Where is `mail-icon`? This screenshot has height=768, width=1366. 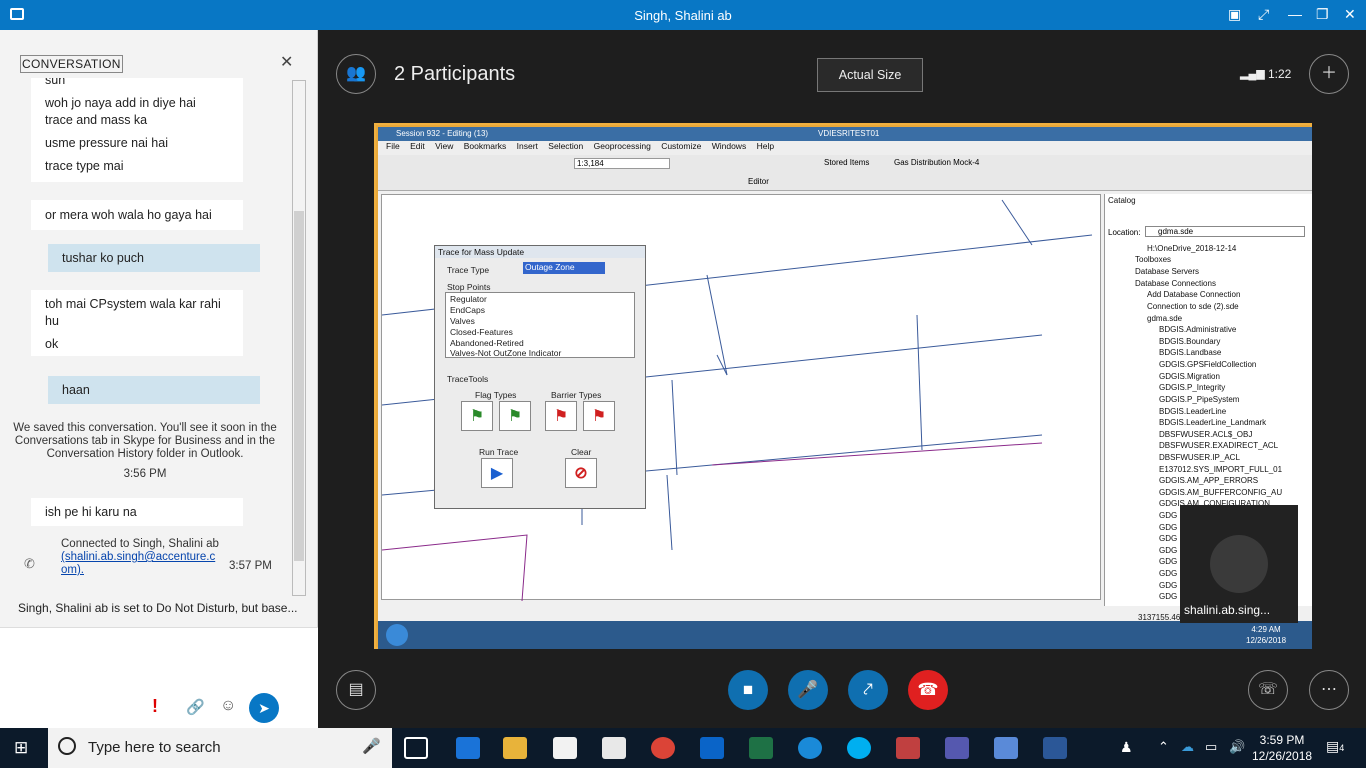
mail-icon is located at coordinates (614, 748).